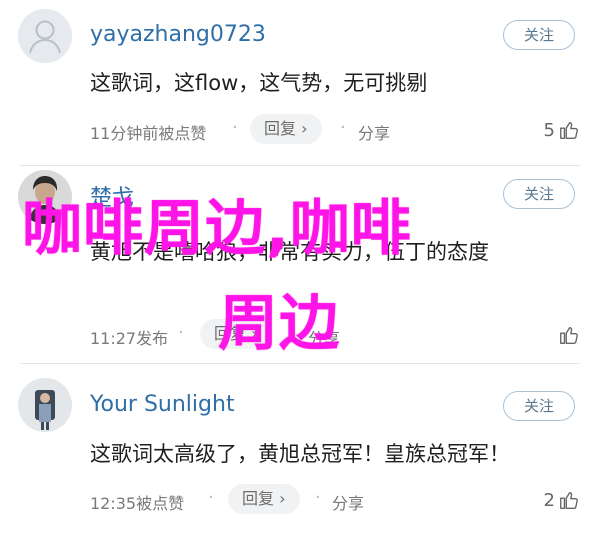 Image resolution: width=600 pixels, height=534 pixels. Describe the element at coordinates (162, 404) in the screenshot. I see `username: Your Sunlight` at that location.